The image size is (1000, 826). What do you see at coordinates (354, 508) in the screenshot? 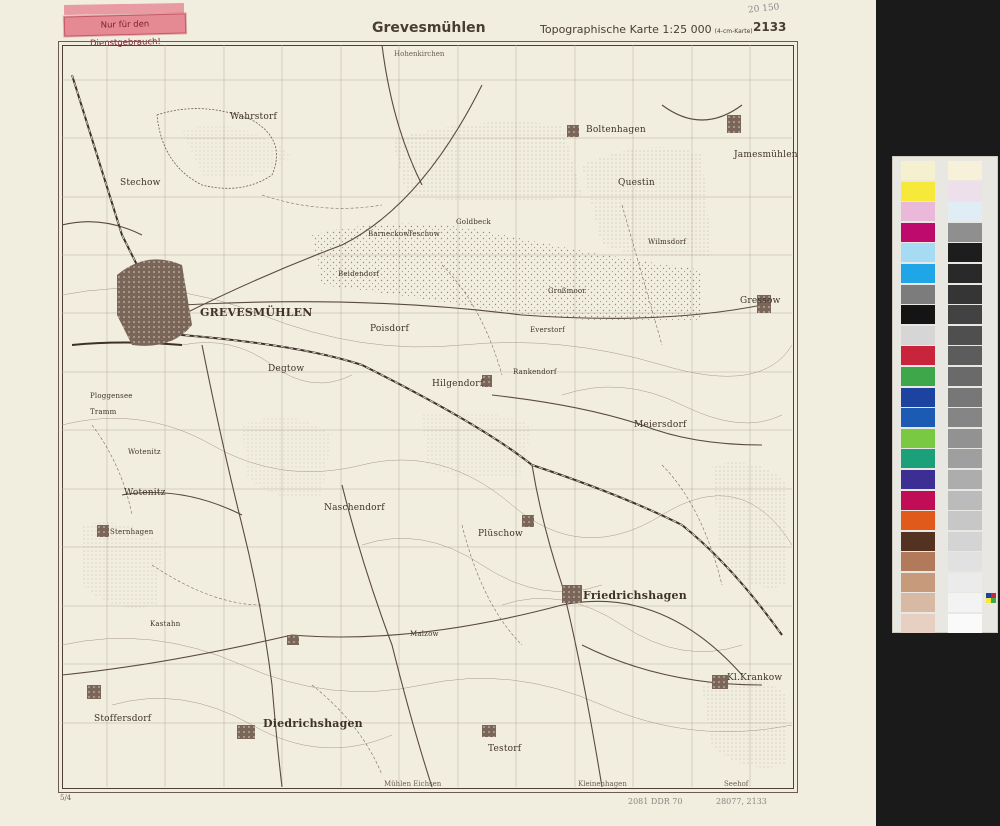
I see `place-naschendorf: Naschendorf` at bounding box center [354, 508].